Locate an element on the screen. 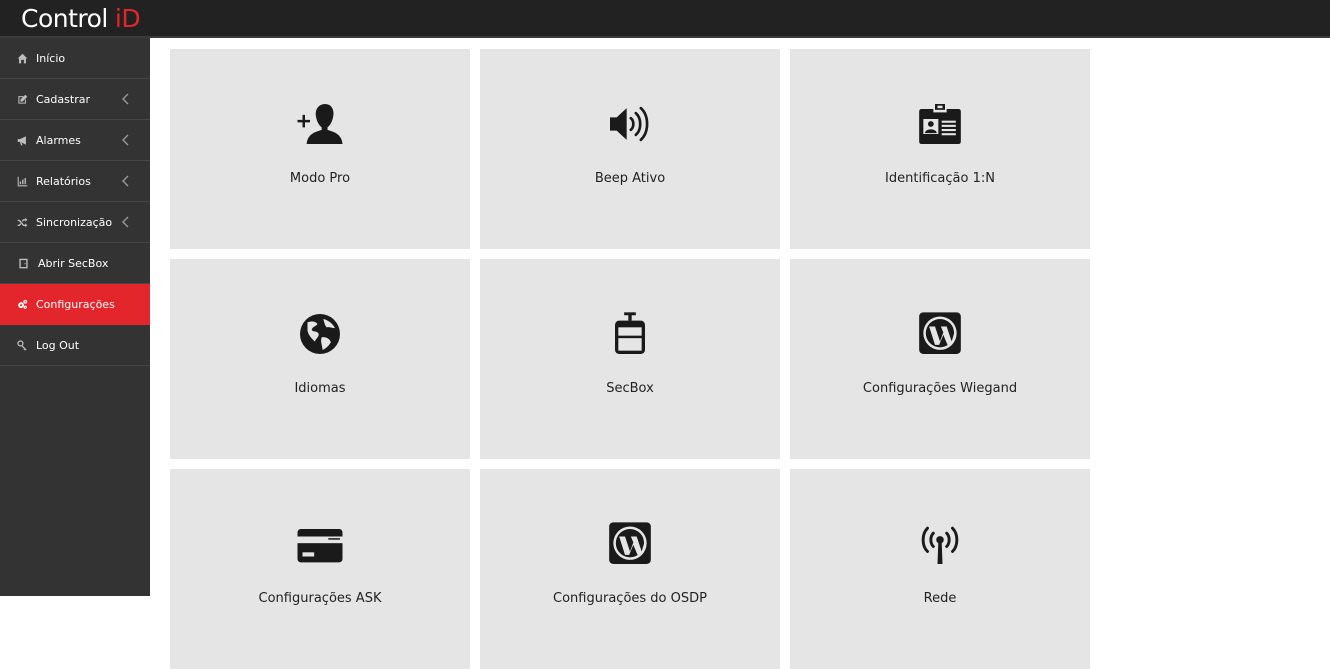 The width and height of the screenshot is (1330, 669). gears-icon is located at coordinates (22, 304).